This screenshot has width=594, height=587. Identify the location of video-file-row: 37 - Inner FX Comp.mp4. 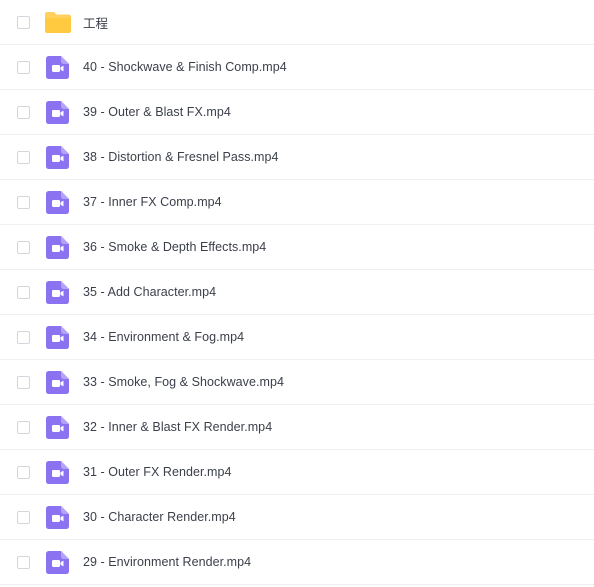
(297, 202).